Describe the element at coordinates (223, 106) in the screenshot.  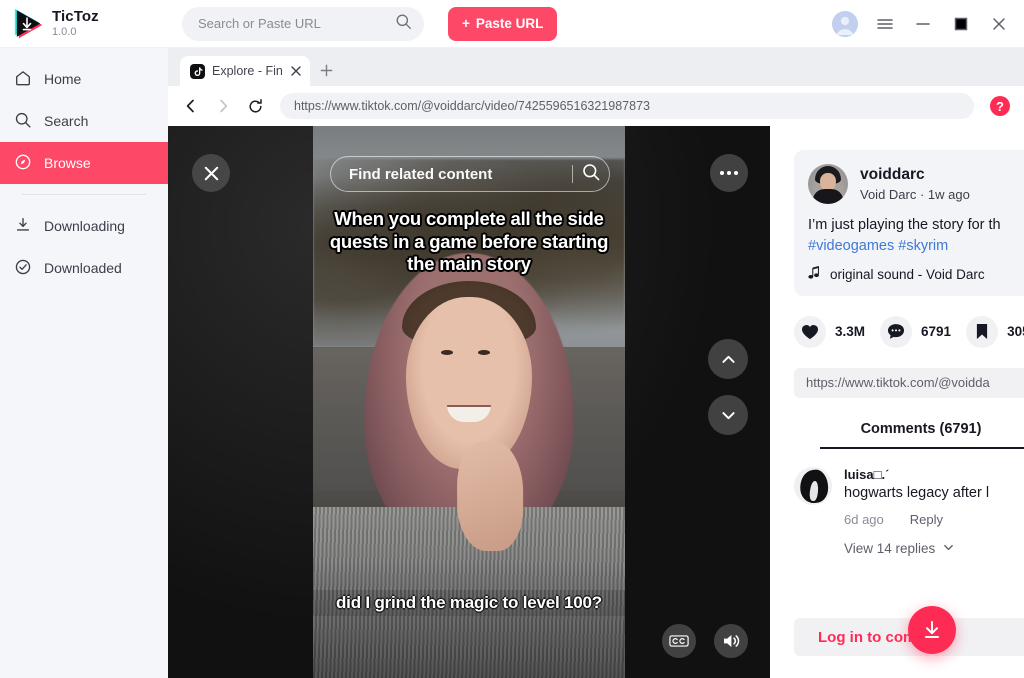
I see `forward-button` at that location.